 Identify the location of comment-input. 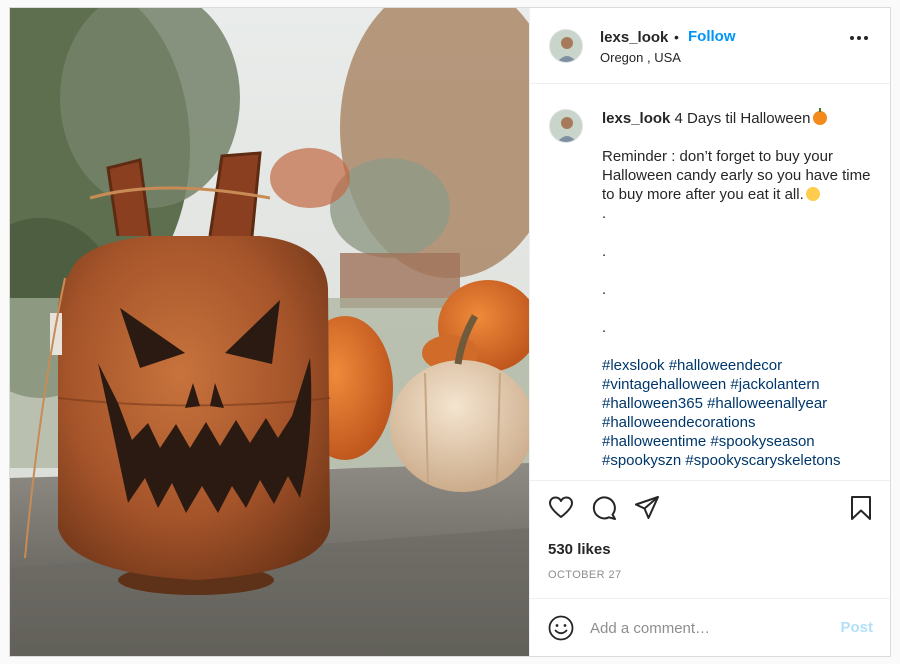
(710, 628).